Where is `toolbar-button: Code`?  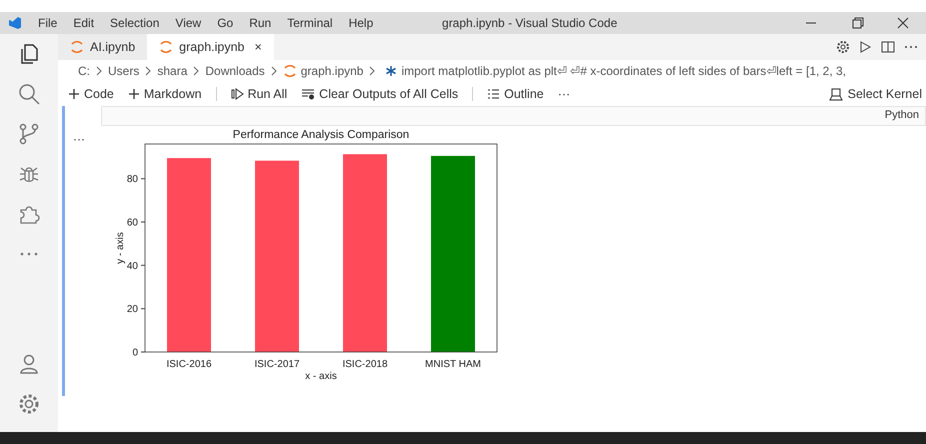 toolbar-button: Code is located at coordinates (91, 94).